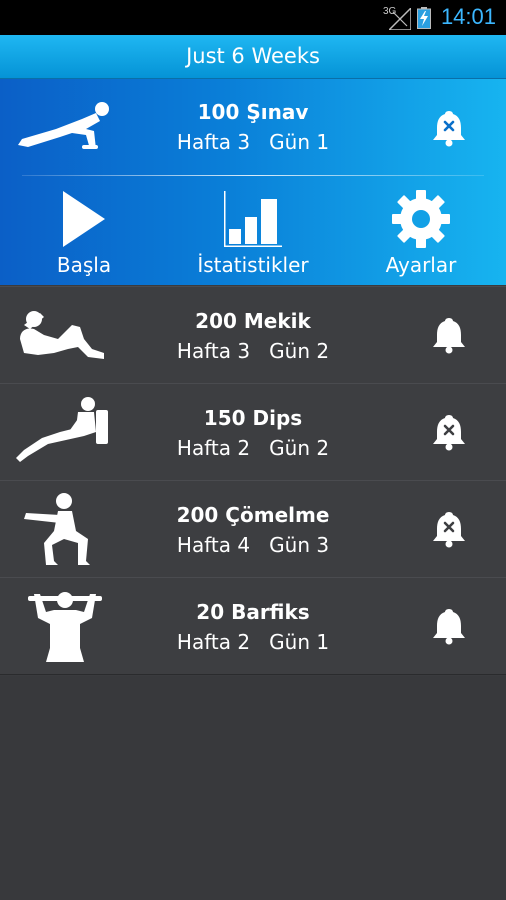 Image resolution: width=506 pixels, height=900 pixels. I want to click on list-item-situps: 200 Mekik Hafta 3 Gün 2, so click(253, 335).